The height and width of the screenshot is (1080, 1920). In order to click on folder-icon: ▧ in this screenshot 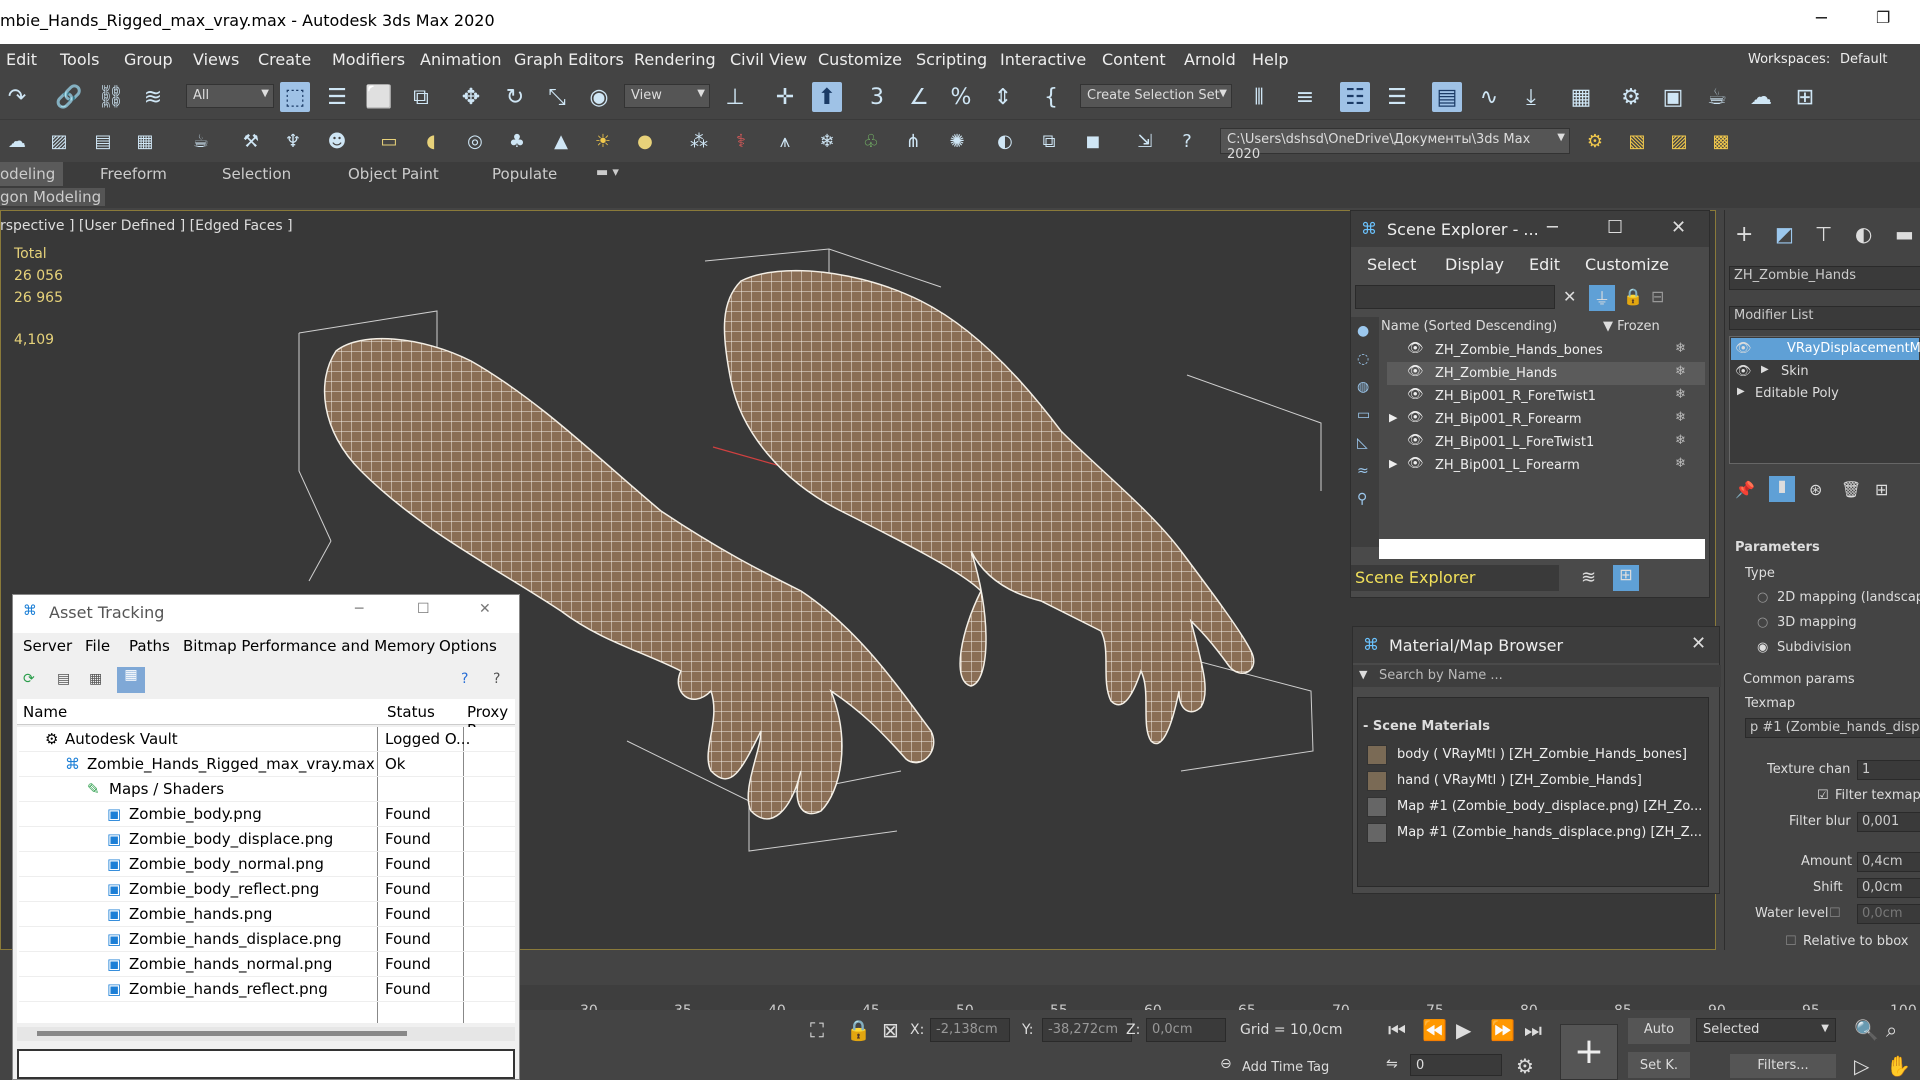, I will do `click(1637, 141)`.